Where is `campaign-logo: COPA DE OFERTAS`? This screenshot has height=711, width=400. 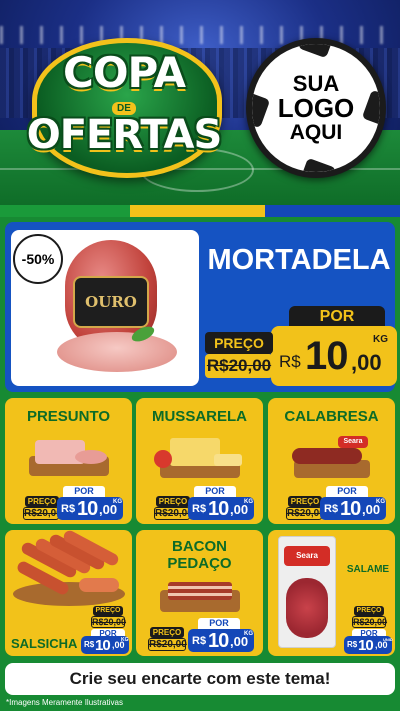
campaign-logo: COPA DE OFERTAS is located at coordinates (124, 104).